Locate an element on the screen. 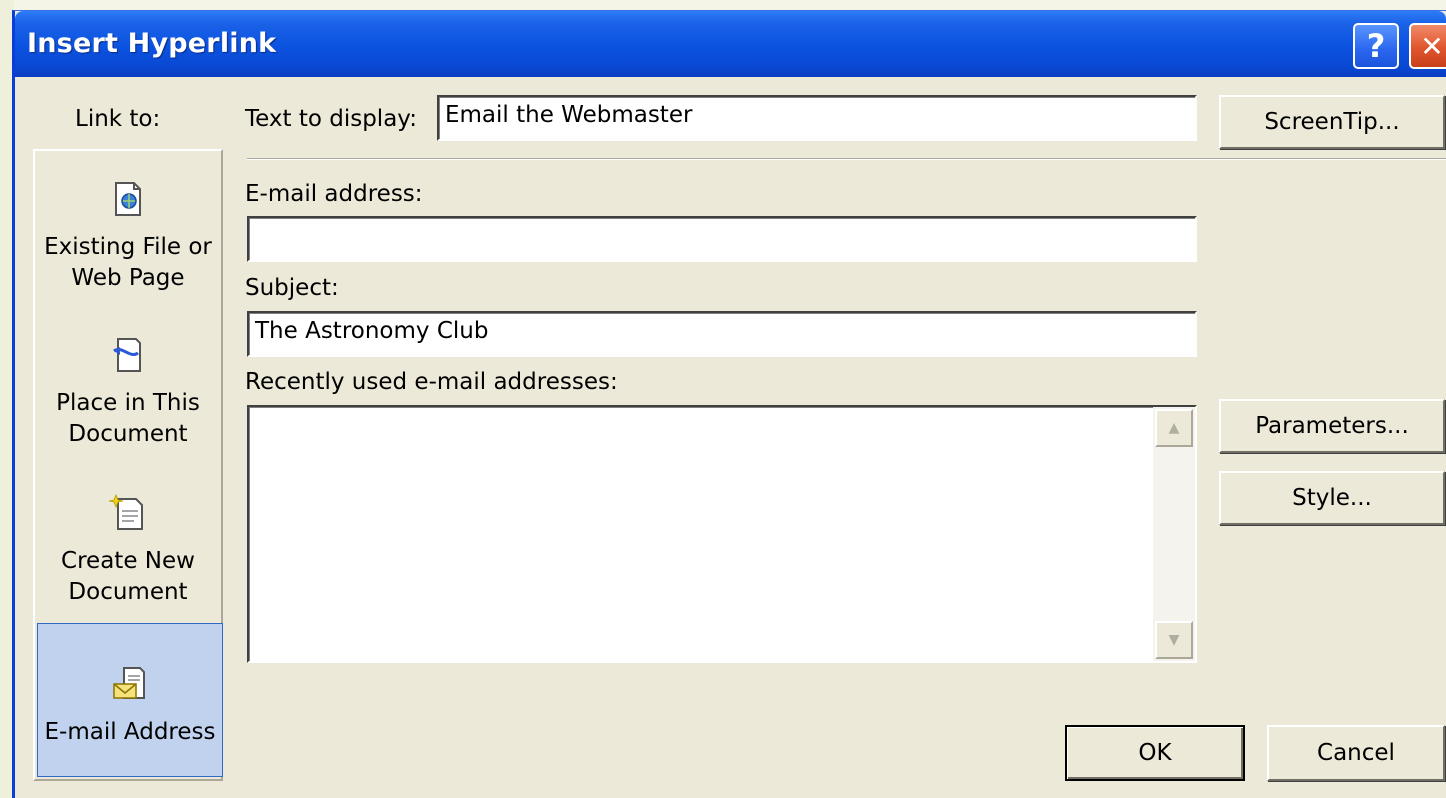 This screenshot has height=798, width=1446. title-bar: Insert Hyperlink ? ✕ is located at coordinates (730, 44).